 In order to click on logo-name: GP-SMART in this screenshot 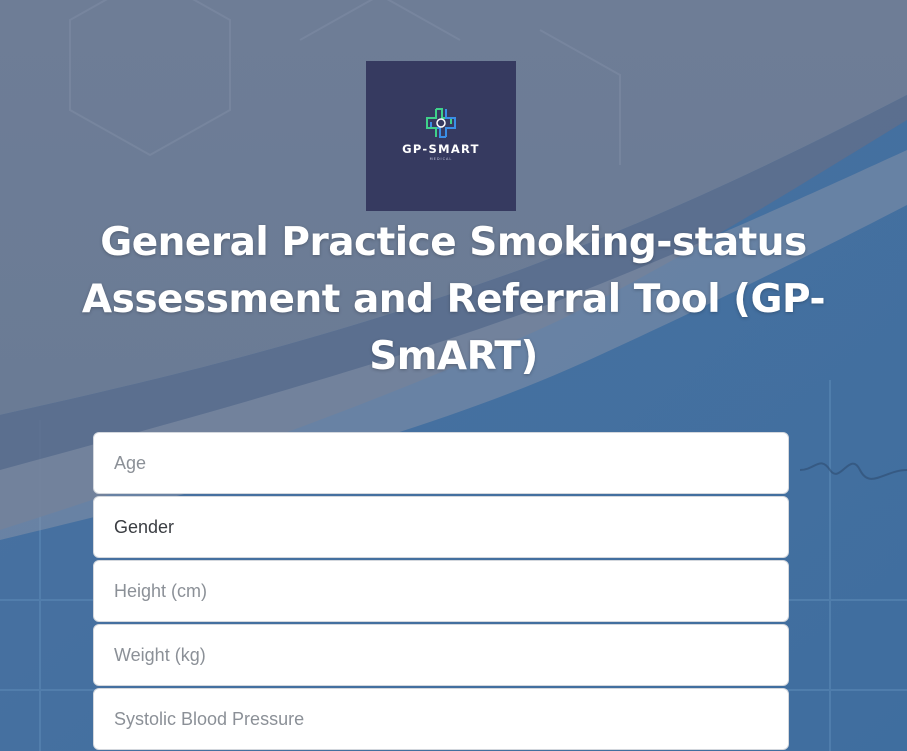, I will do `click(441, 148)`.